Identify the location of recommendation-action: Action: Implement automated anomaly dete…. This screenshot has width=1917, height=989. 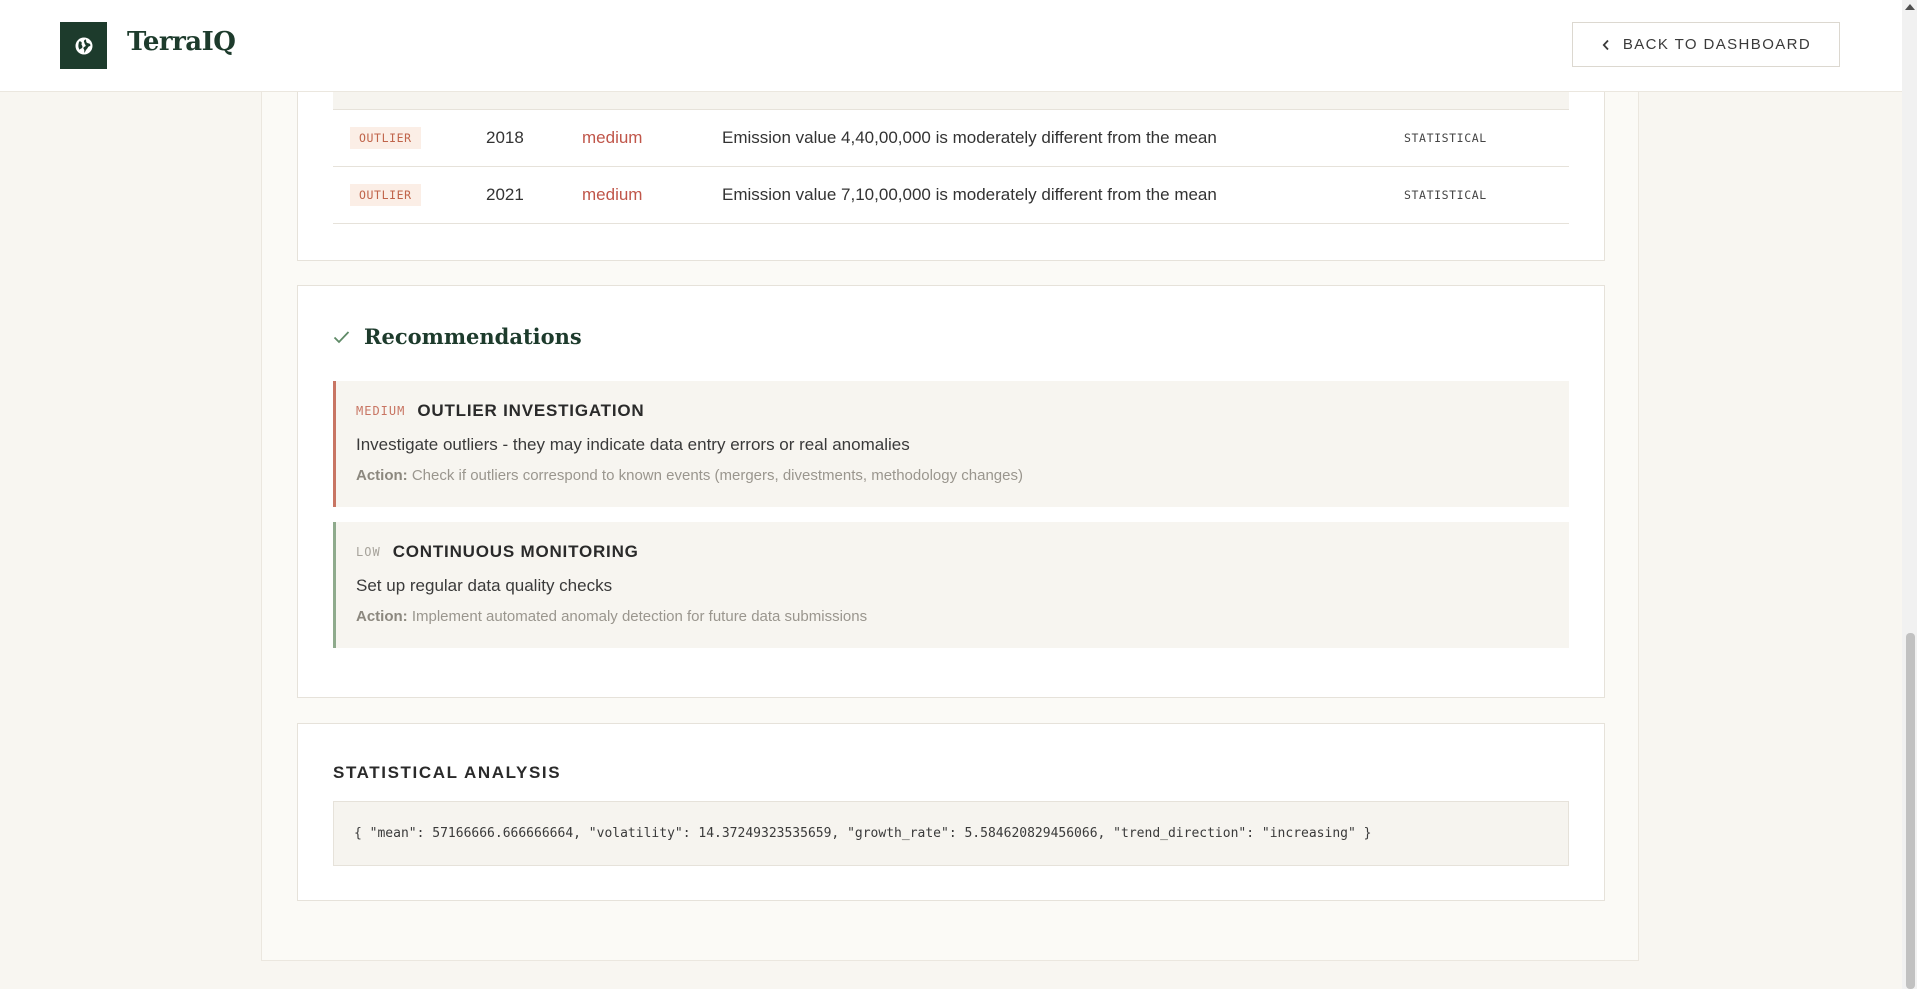
(611, 616).